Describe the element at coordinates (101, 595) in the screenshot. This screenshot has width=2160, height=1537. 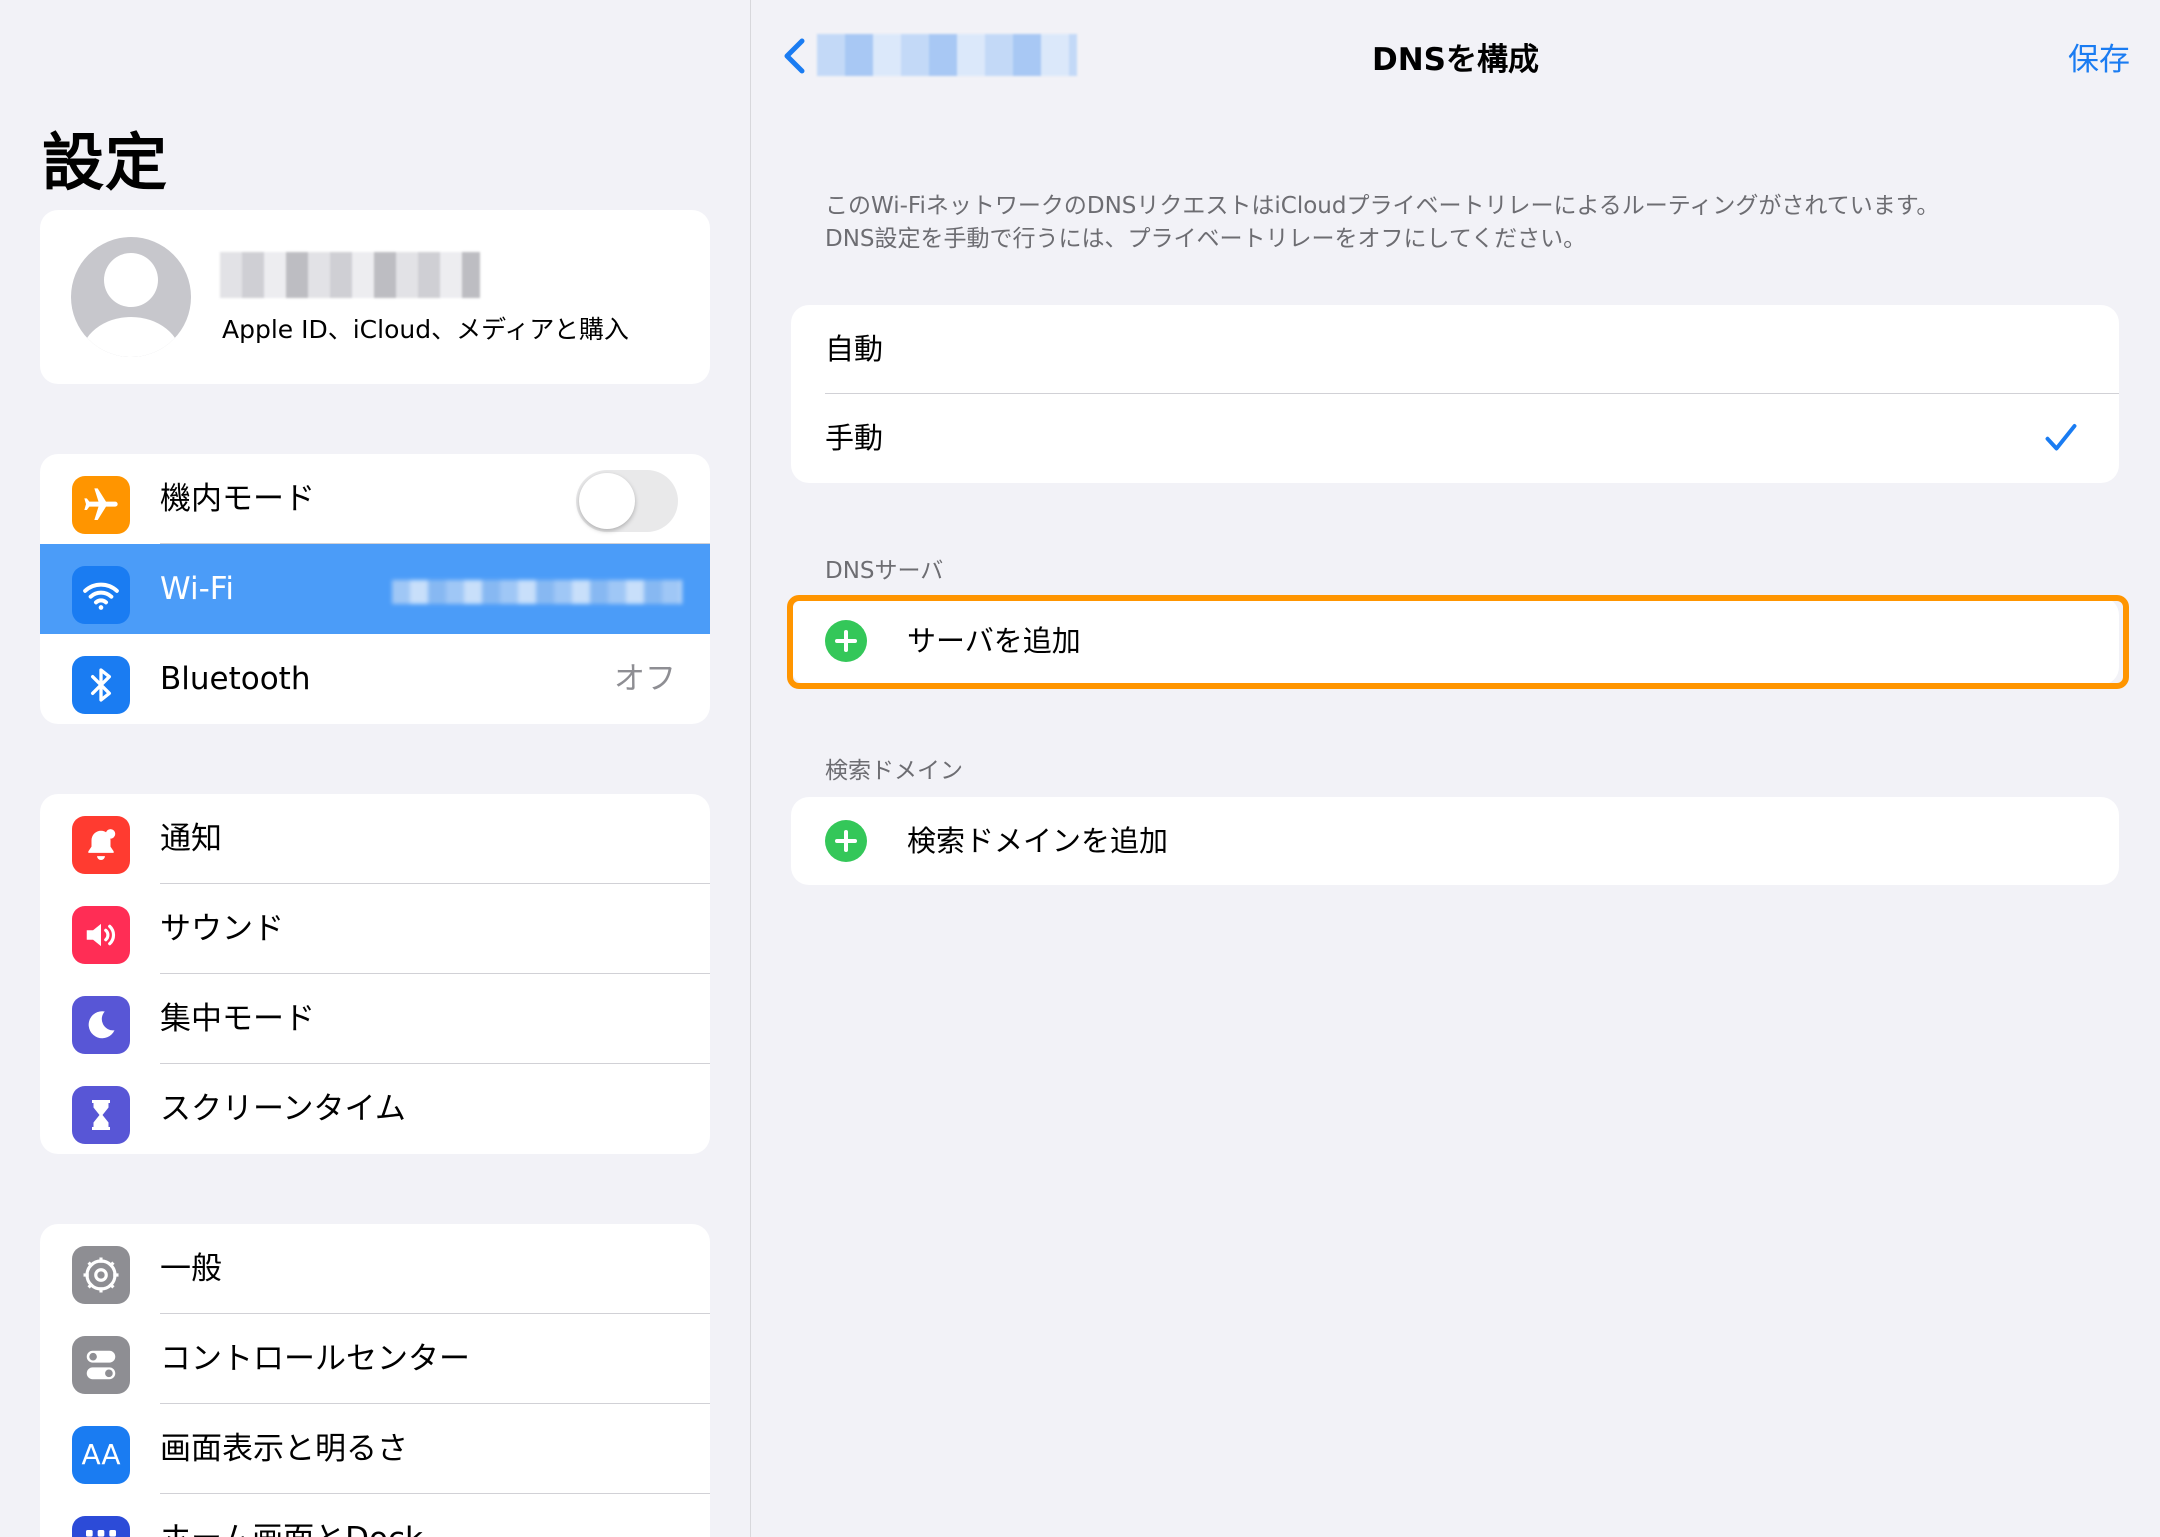
I see `wifi-icon` at that location.